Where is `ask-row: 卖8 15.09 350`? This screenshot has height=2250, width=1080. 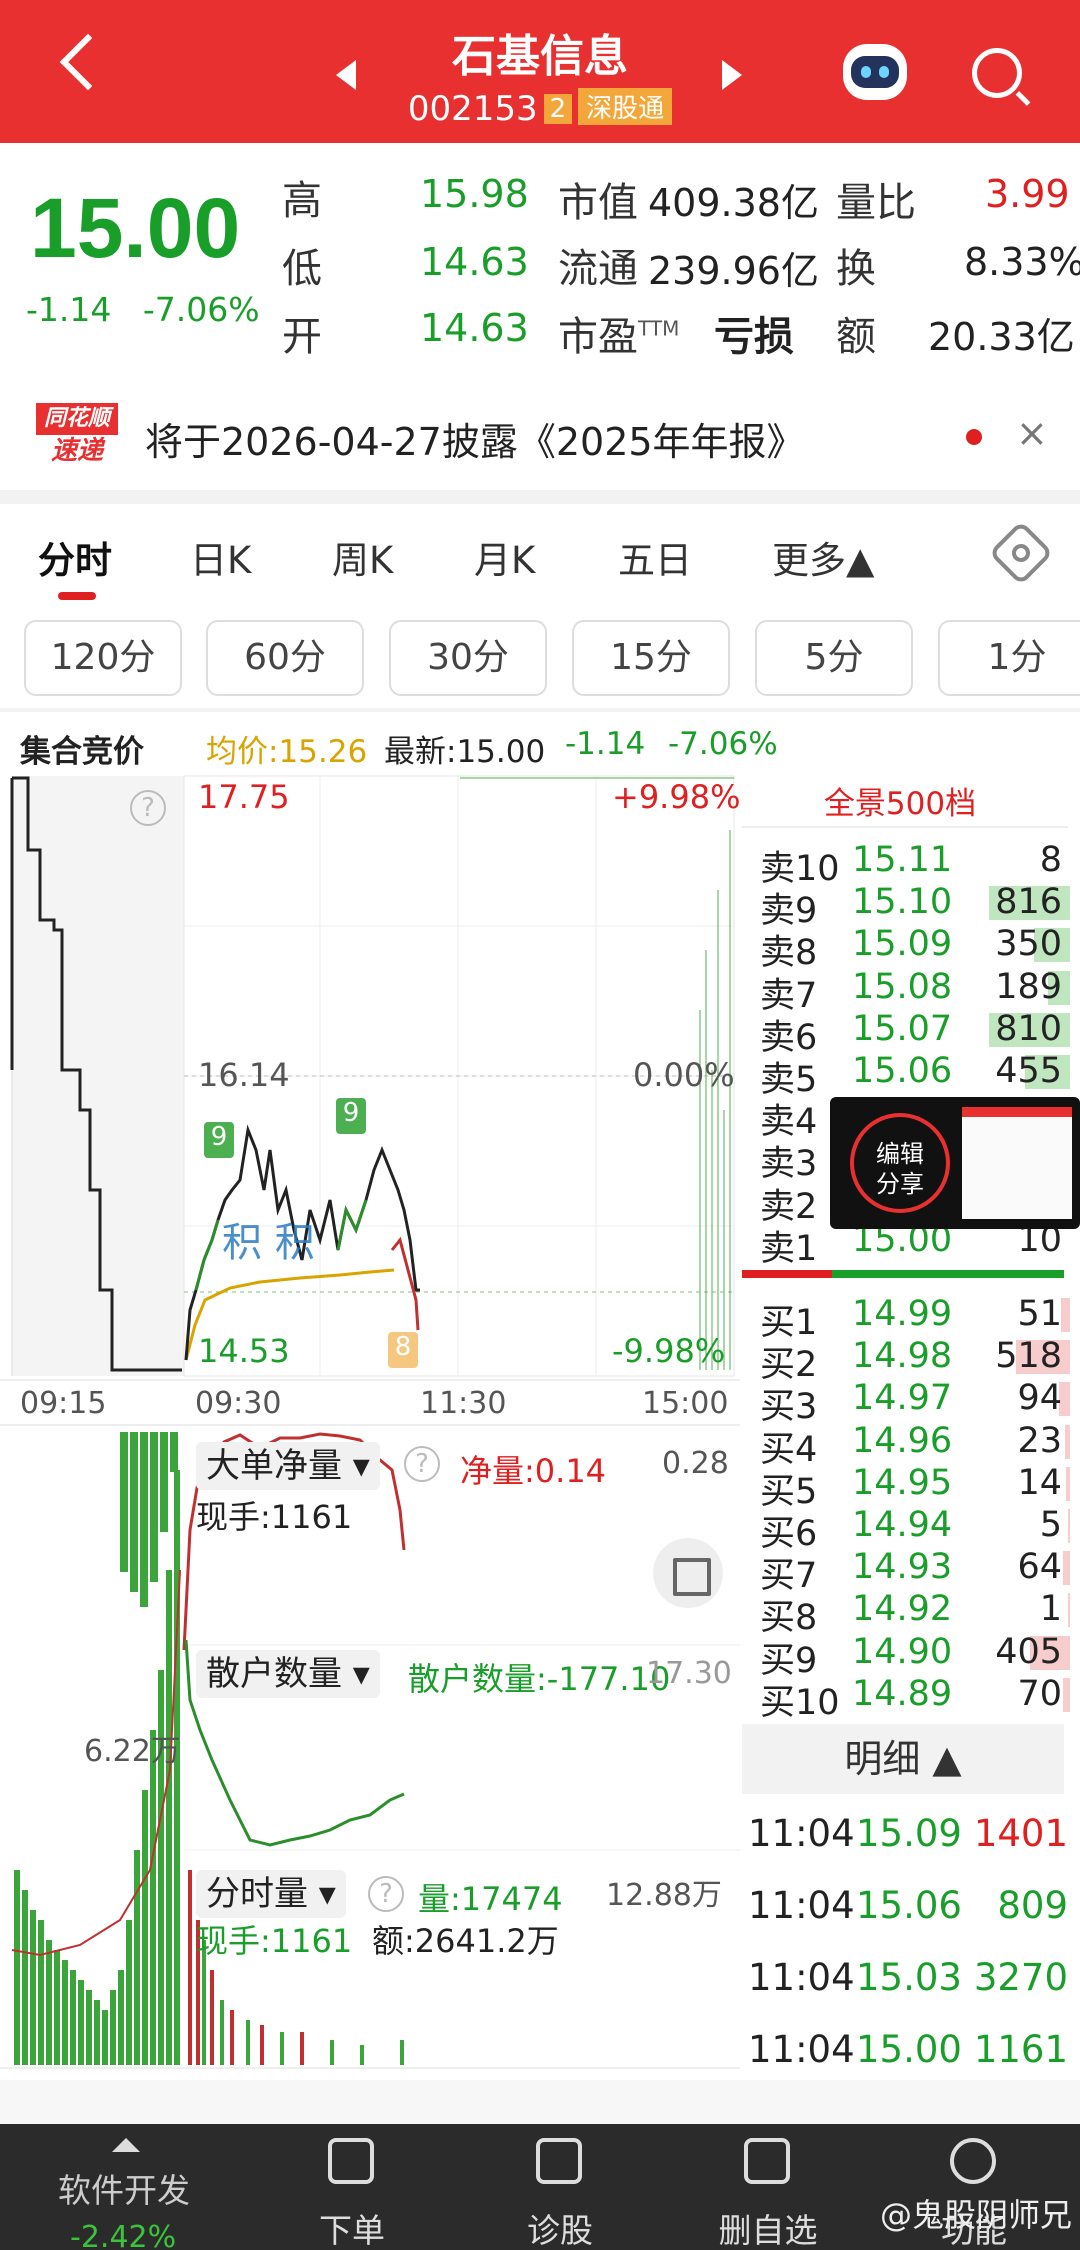 ask-row: 卖8 15.09 350 is located at coordinates (905, 948).